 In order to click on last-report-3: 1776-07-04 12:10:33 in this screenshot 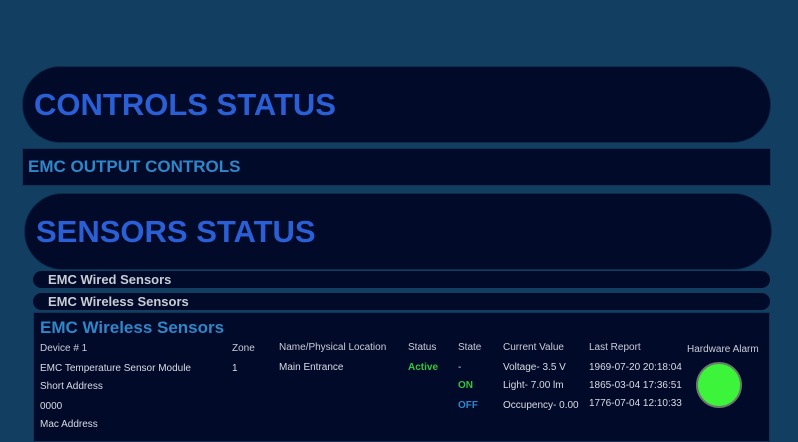, I will do `click(635, 403)`.